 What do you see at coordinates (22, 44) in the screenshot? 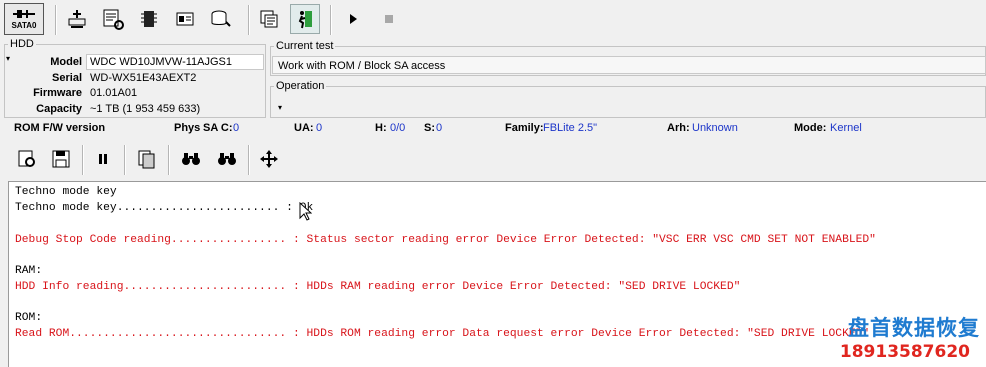
I see `hdd-group-title: HDD` at bounding box center [22, 44].